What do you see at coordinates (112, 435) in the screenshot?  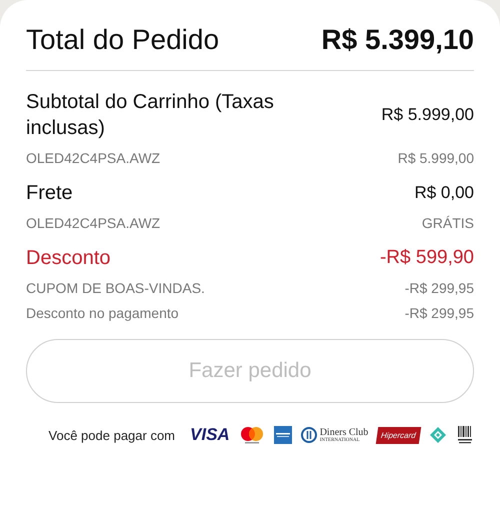 I see `payment-label: Você pode pagar com` at bounding box center [112, 435].